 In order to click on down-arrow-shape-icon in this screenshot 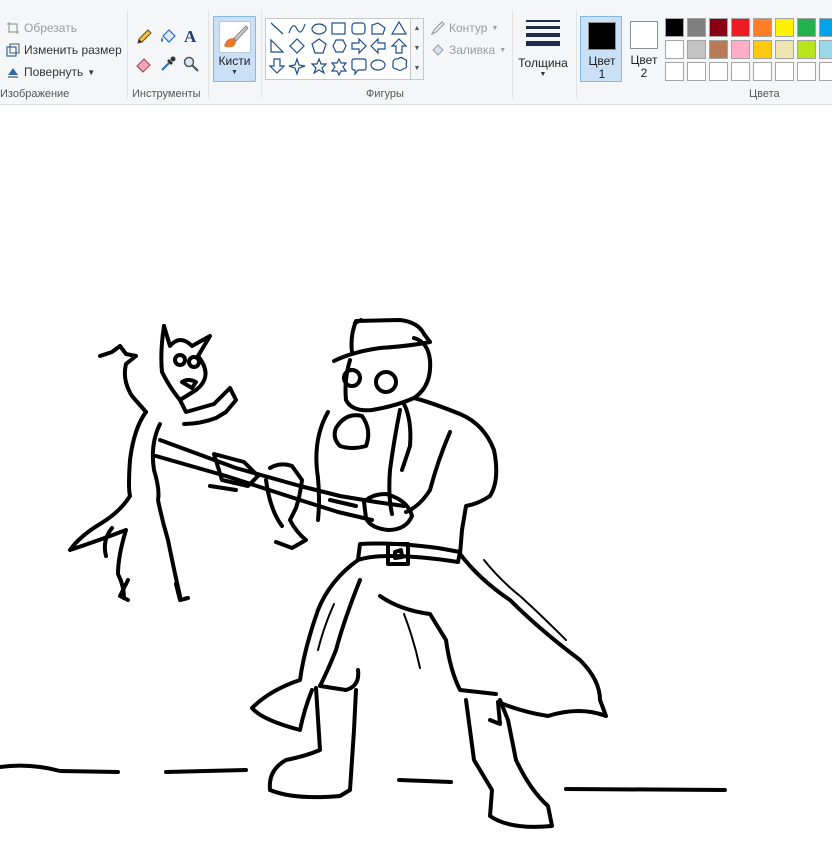, I will do `click(277, 66)`.